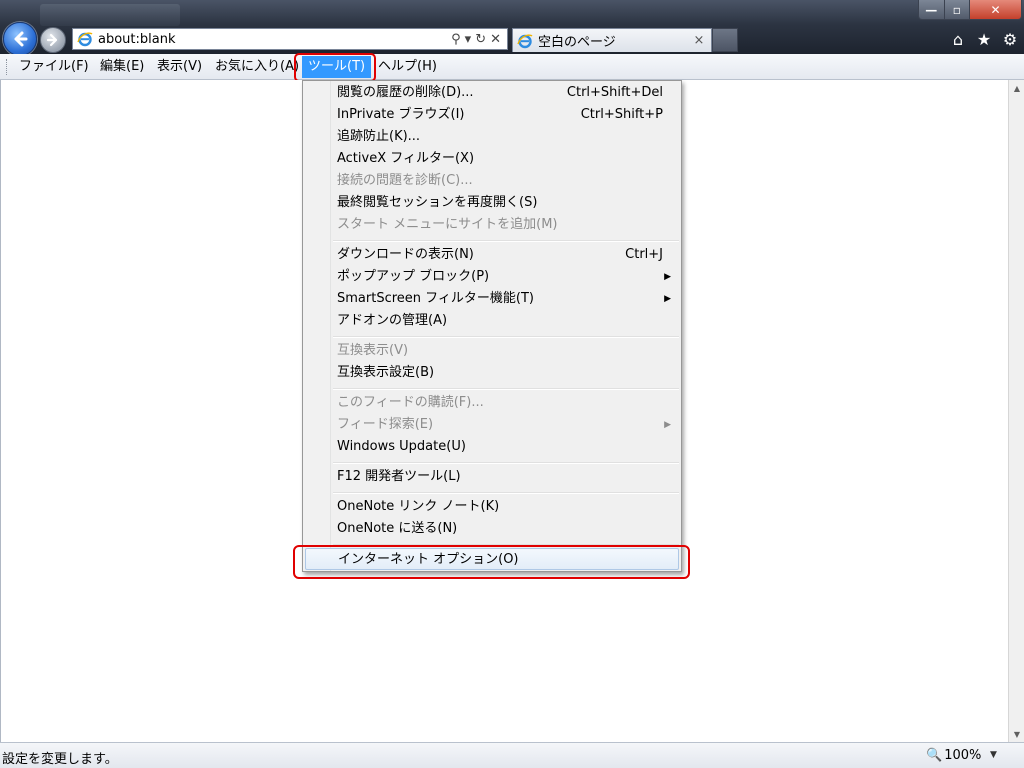  I want to click on favorites-star-icon: ★, so click(984, 39).